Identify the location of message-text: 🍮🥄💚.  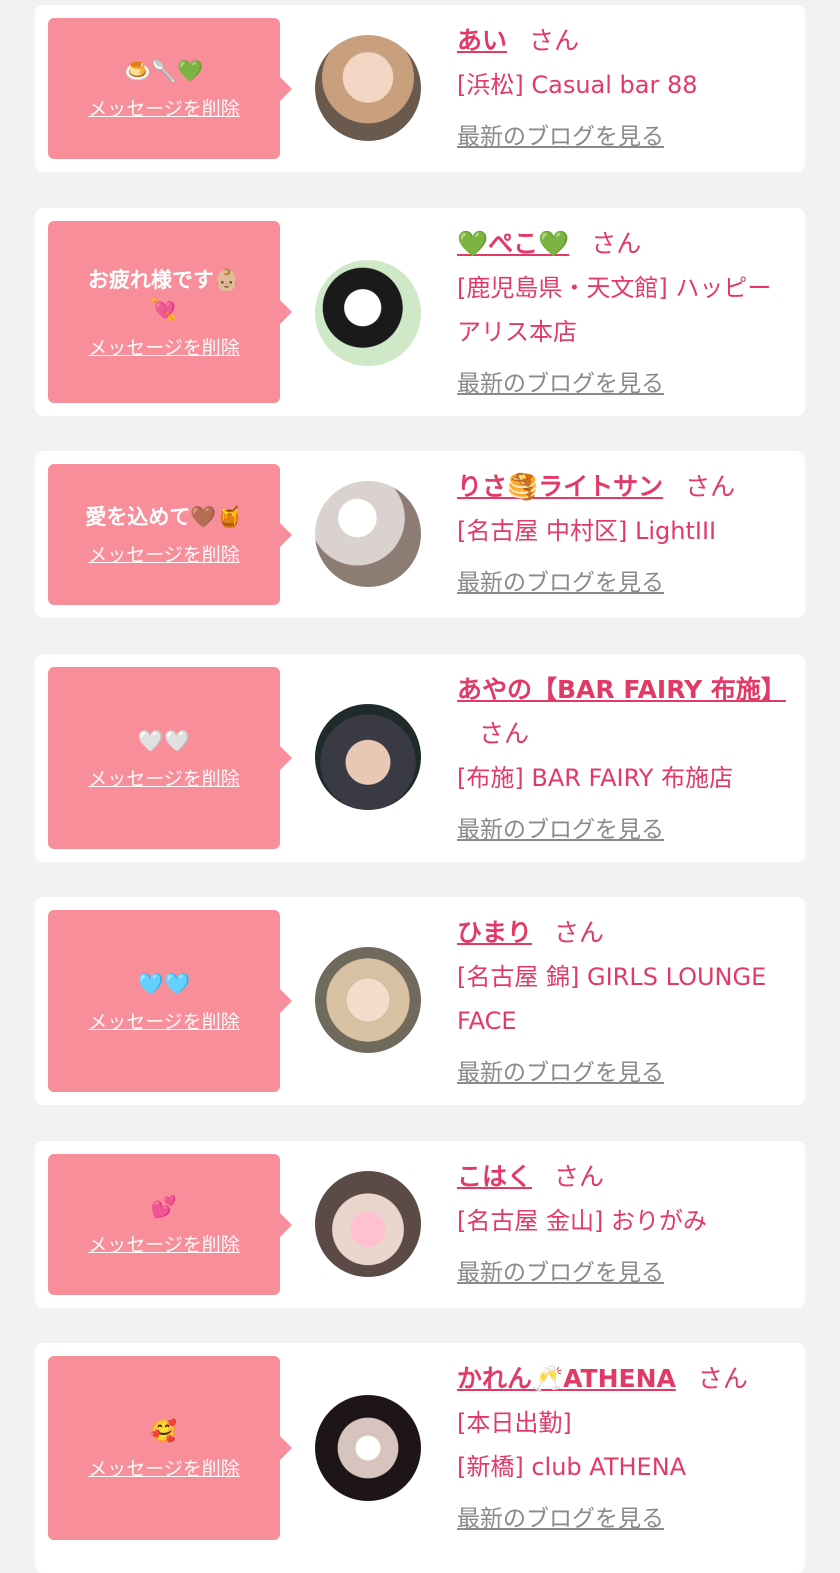
(164, 71).